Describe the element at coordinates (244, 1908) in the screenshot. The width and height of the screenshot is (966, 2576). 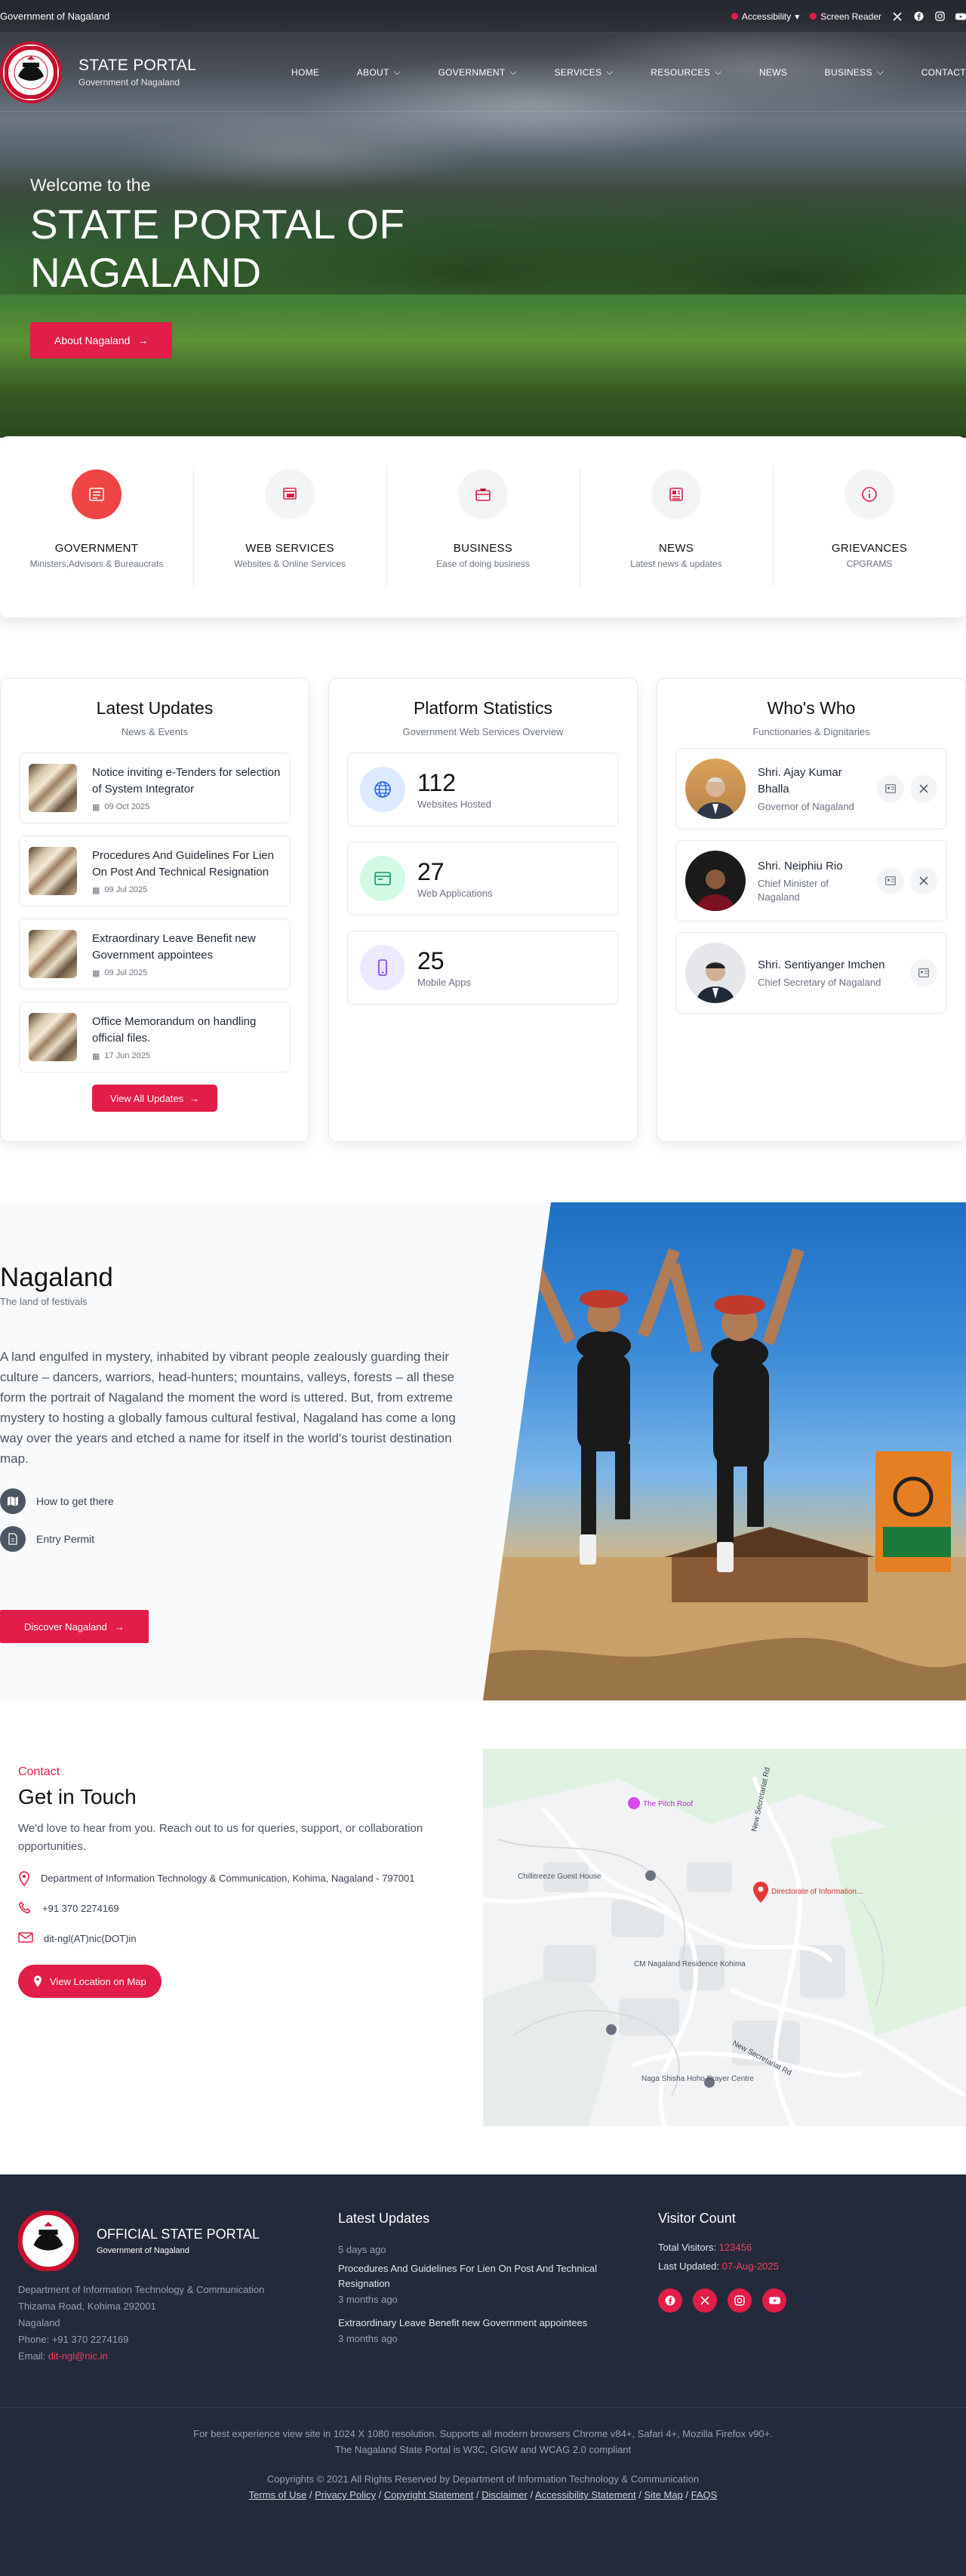
I see `contact-phone: +91 370 2274169` at that location.